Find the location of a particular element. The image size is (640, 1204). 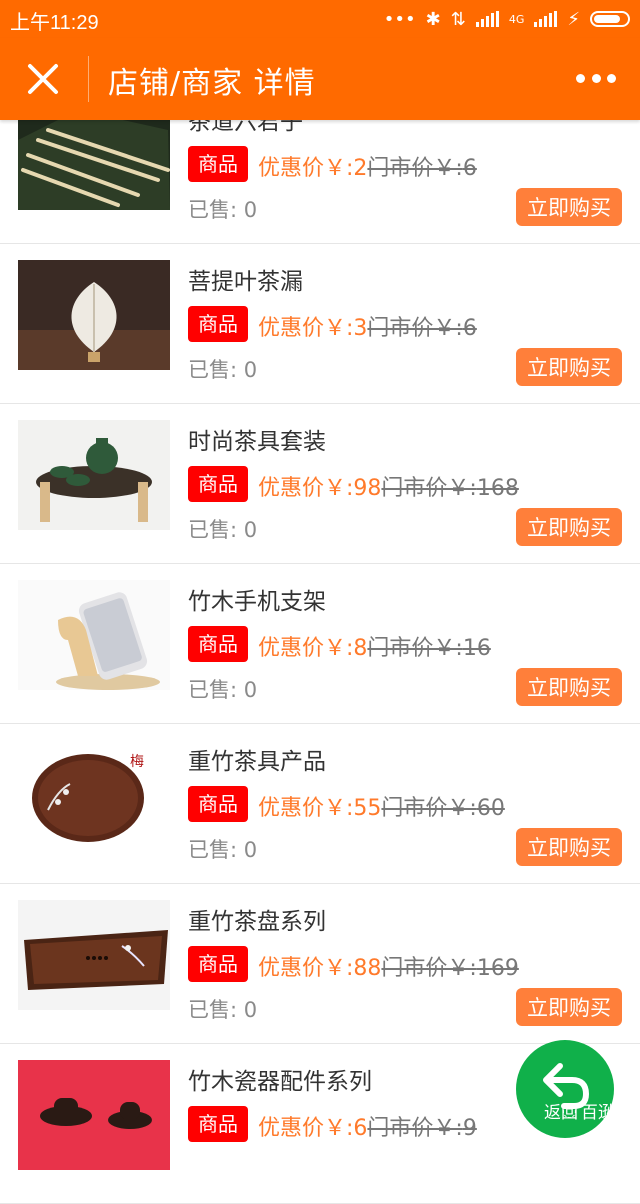

charging-icon: ⚡ is located at coordinates (573, 19).